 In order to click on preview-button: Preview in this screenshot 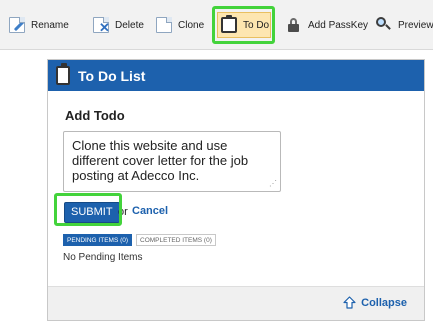, I will do `click(403, 25)`.